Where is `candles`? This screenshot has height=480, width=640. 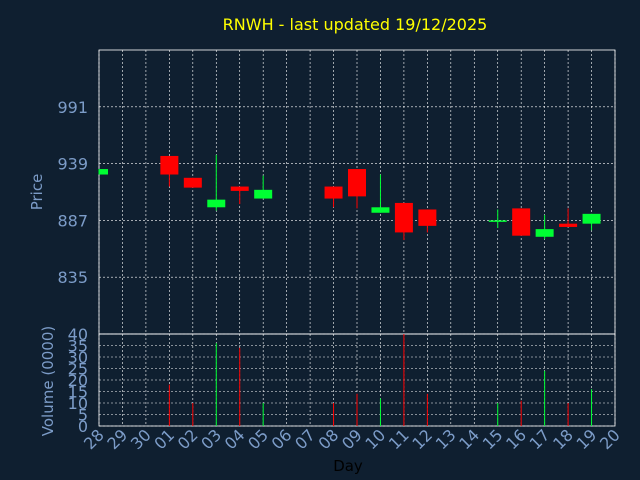 candles is located at coordinates (349, 197).